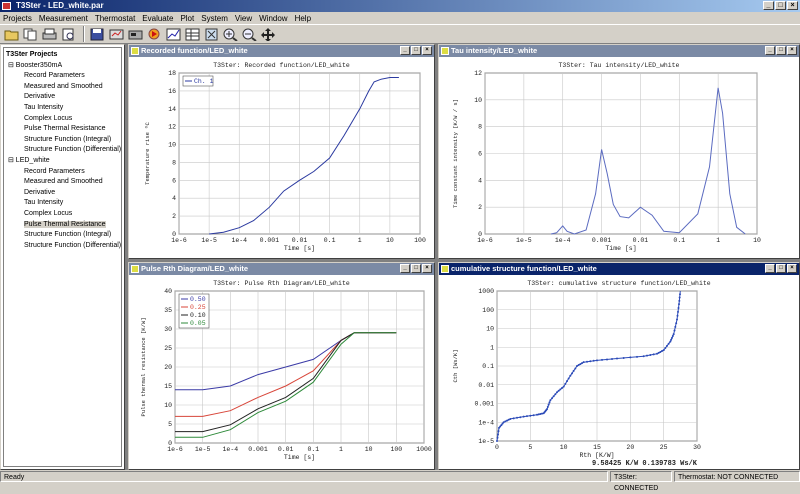 This screenshot has width=800, height=494. Describe the element at coordinates (214, 18) in the screenshot. I see `menu-system: System` at that location.